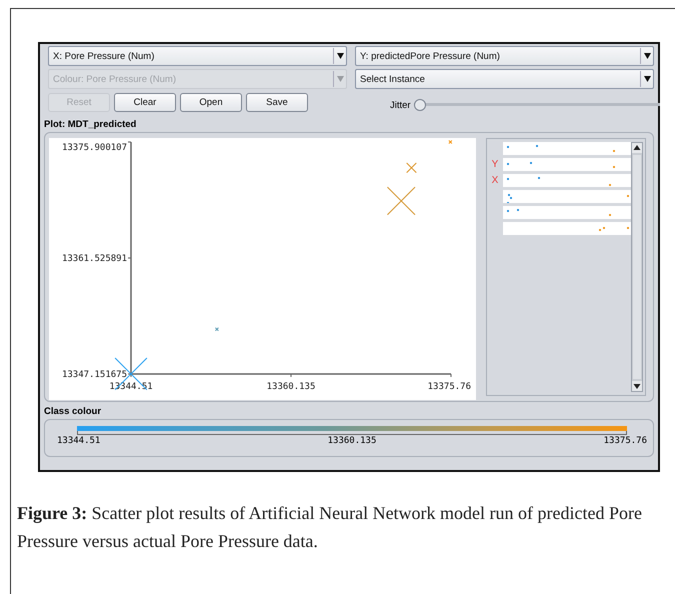  I want to click on gradient-tick-label: 13375.76, so click(625, 441).